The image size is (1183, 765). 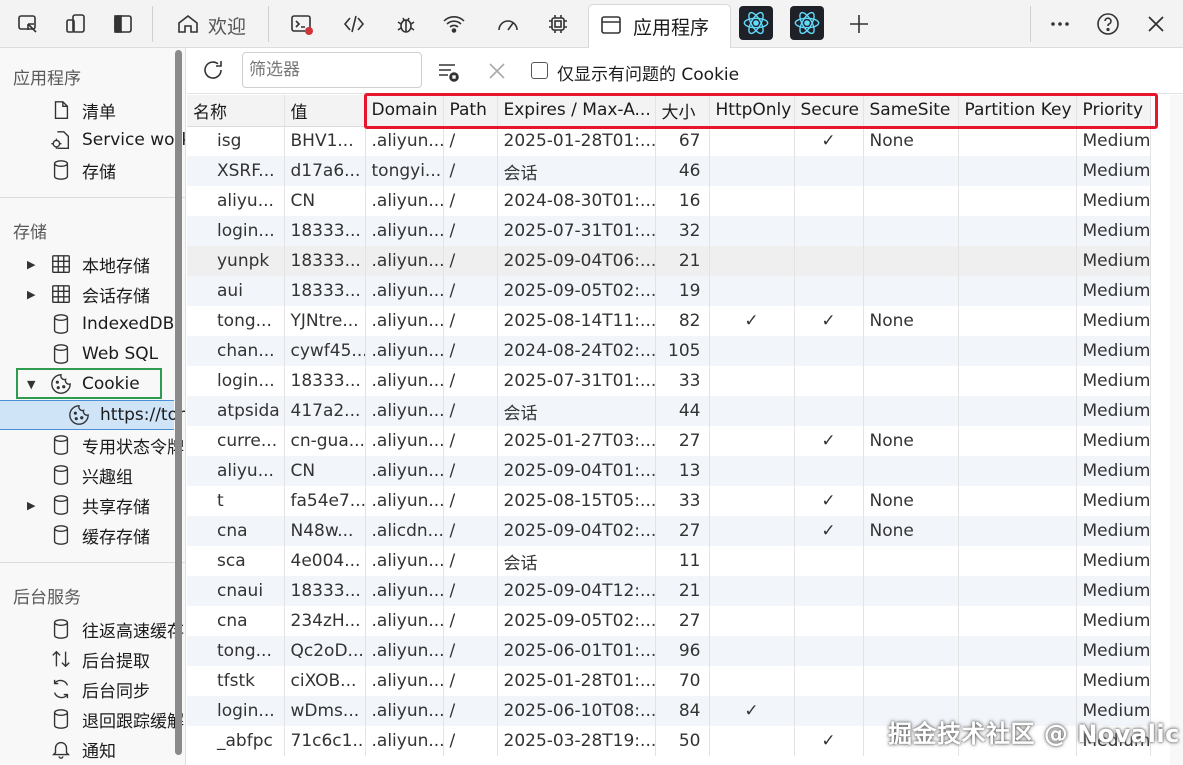 What do you see at coordinates (92, 324) in the screenshot?
I see `sidebar-item-indexeddb: IndexedDB` at bounding box center [92, 324].